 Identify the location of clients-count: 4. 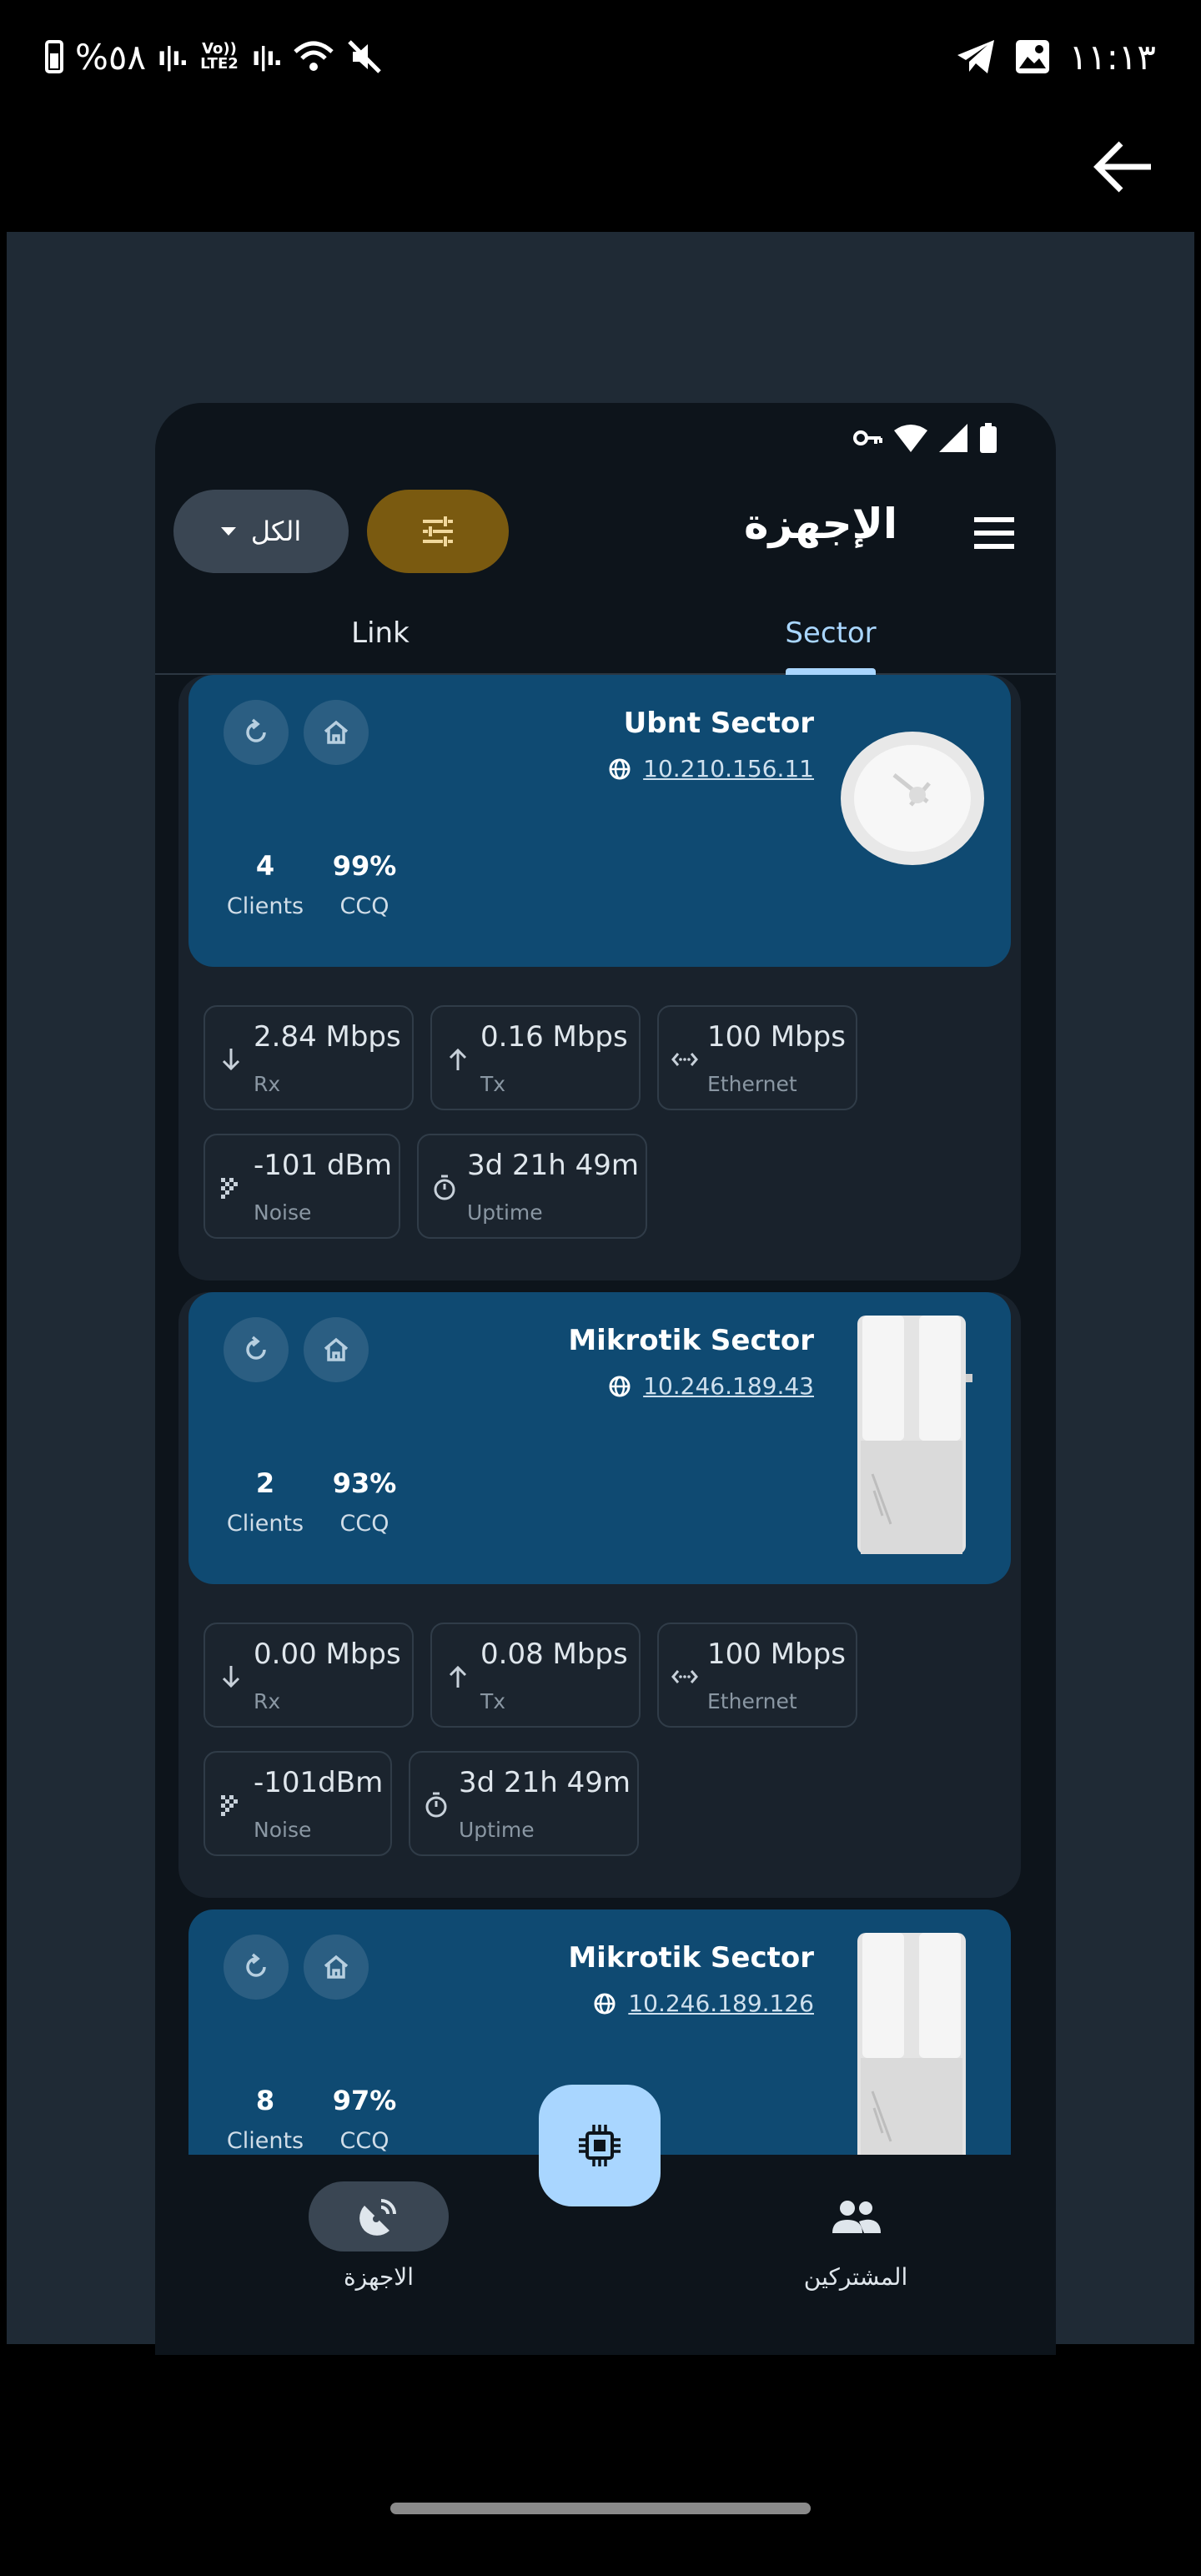
(265, 866).